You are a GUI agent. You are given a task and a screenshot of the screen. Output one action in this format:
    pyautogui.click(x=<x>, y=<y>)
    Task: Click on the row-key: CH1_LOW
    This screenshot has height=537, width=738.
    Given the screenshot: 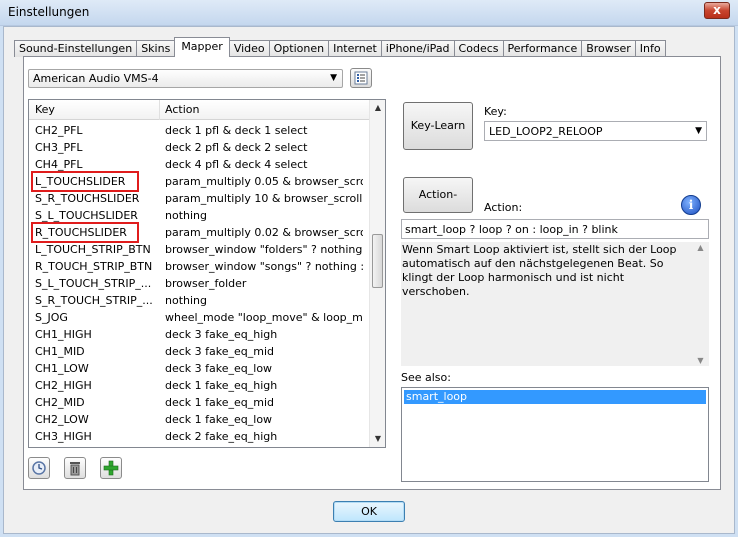 What is the action you would take?
    pyautogui.click(x=62, y=368)
    